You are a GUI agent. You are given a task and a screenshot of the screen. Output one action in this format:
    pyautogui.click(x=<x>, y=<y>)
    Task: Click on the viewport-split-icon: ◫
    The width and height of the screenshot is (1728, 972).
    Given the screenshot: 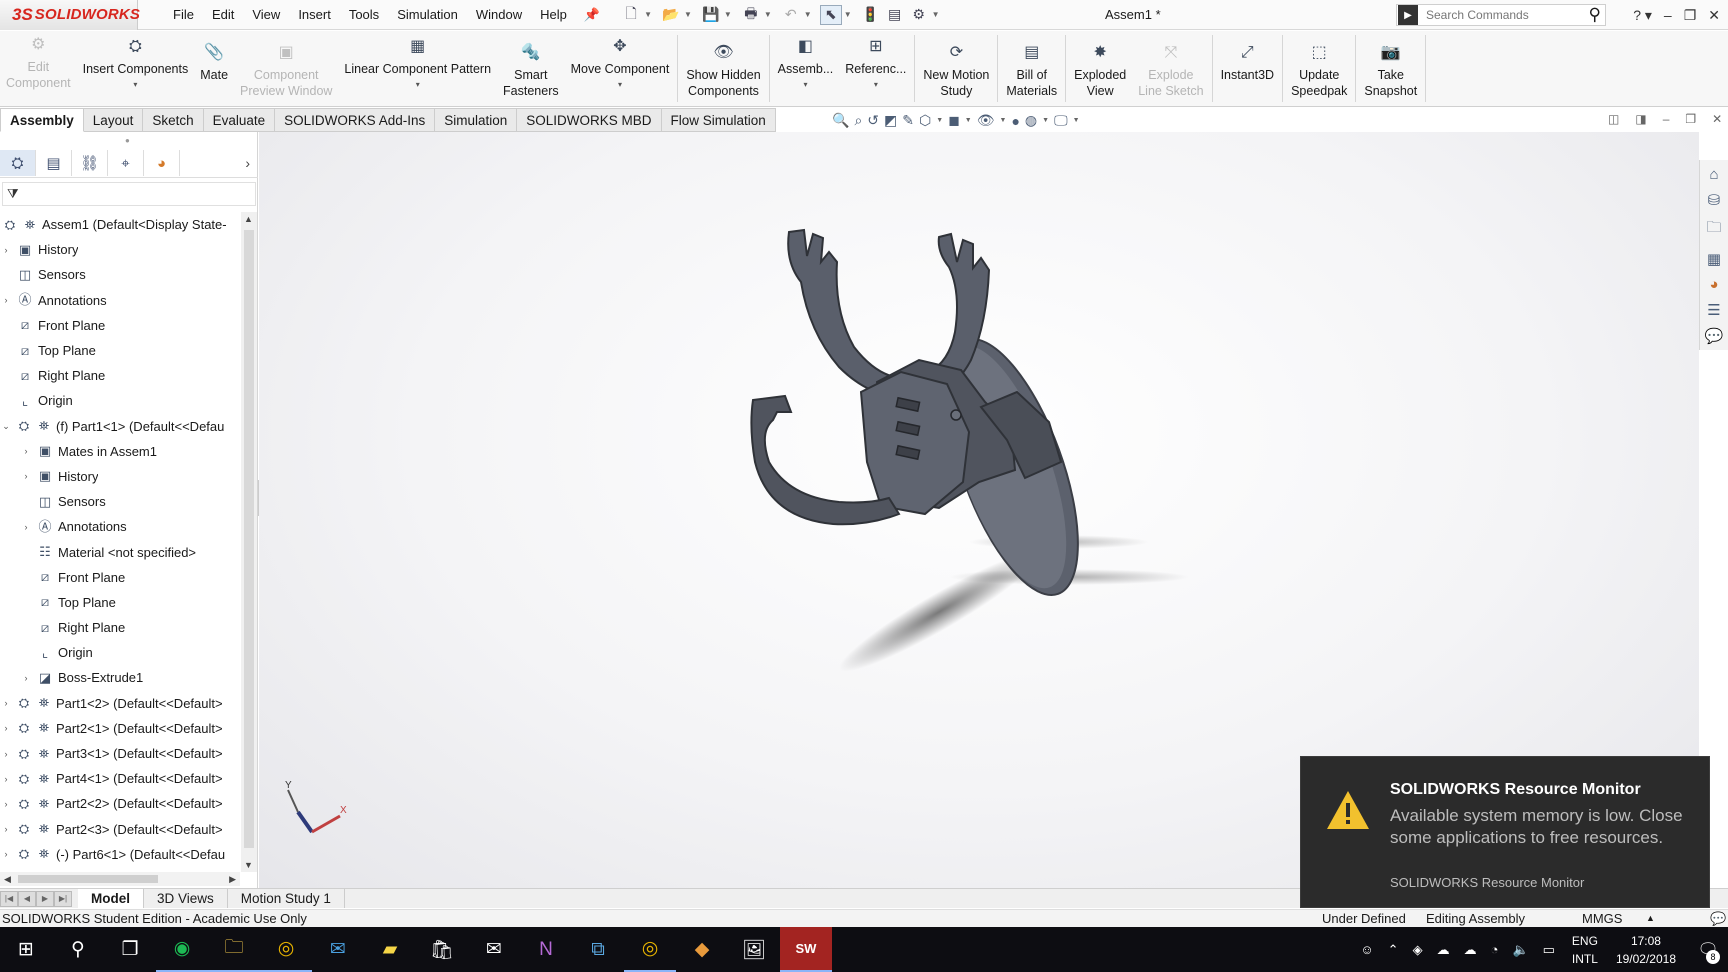 What is the action you would take?
    pyautogui.click(x=1613, y=119)
    